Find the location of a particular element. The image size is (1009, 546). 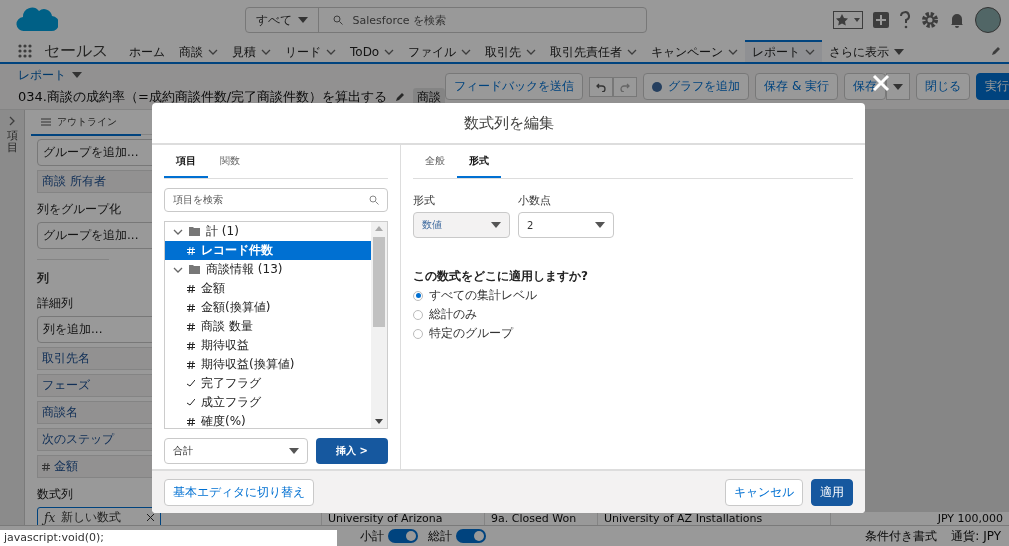

panel-tab: 形式 is located at coordinates (479, 161).